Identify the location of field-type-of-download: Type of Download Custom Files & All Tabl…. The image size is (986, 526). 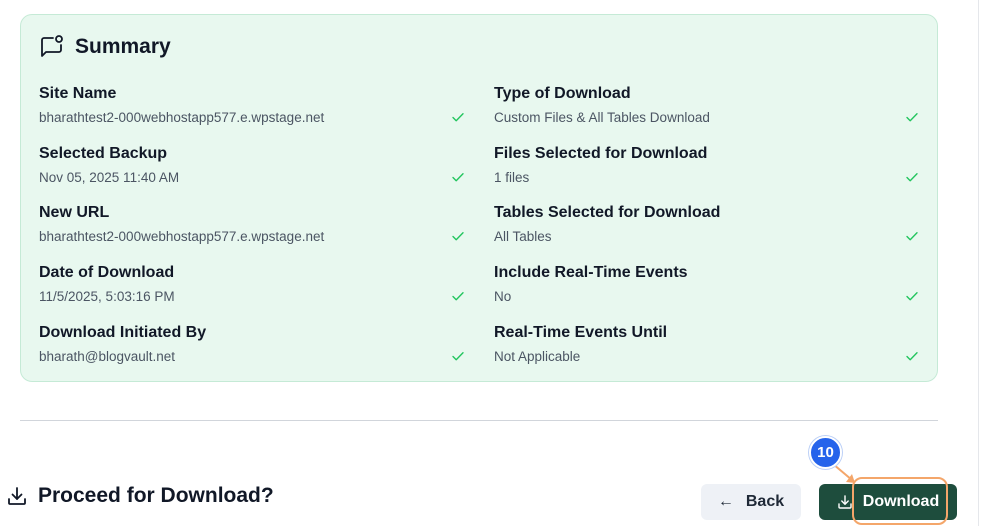
(708, 109).